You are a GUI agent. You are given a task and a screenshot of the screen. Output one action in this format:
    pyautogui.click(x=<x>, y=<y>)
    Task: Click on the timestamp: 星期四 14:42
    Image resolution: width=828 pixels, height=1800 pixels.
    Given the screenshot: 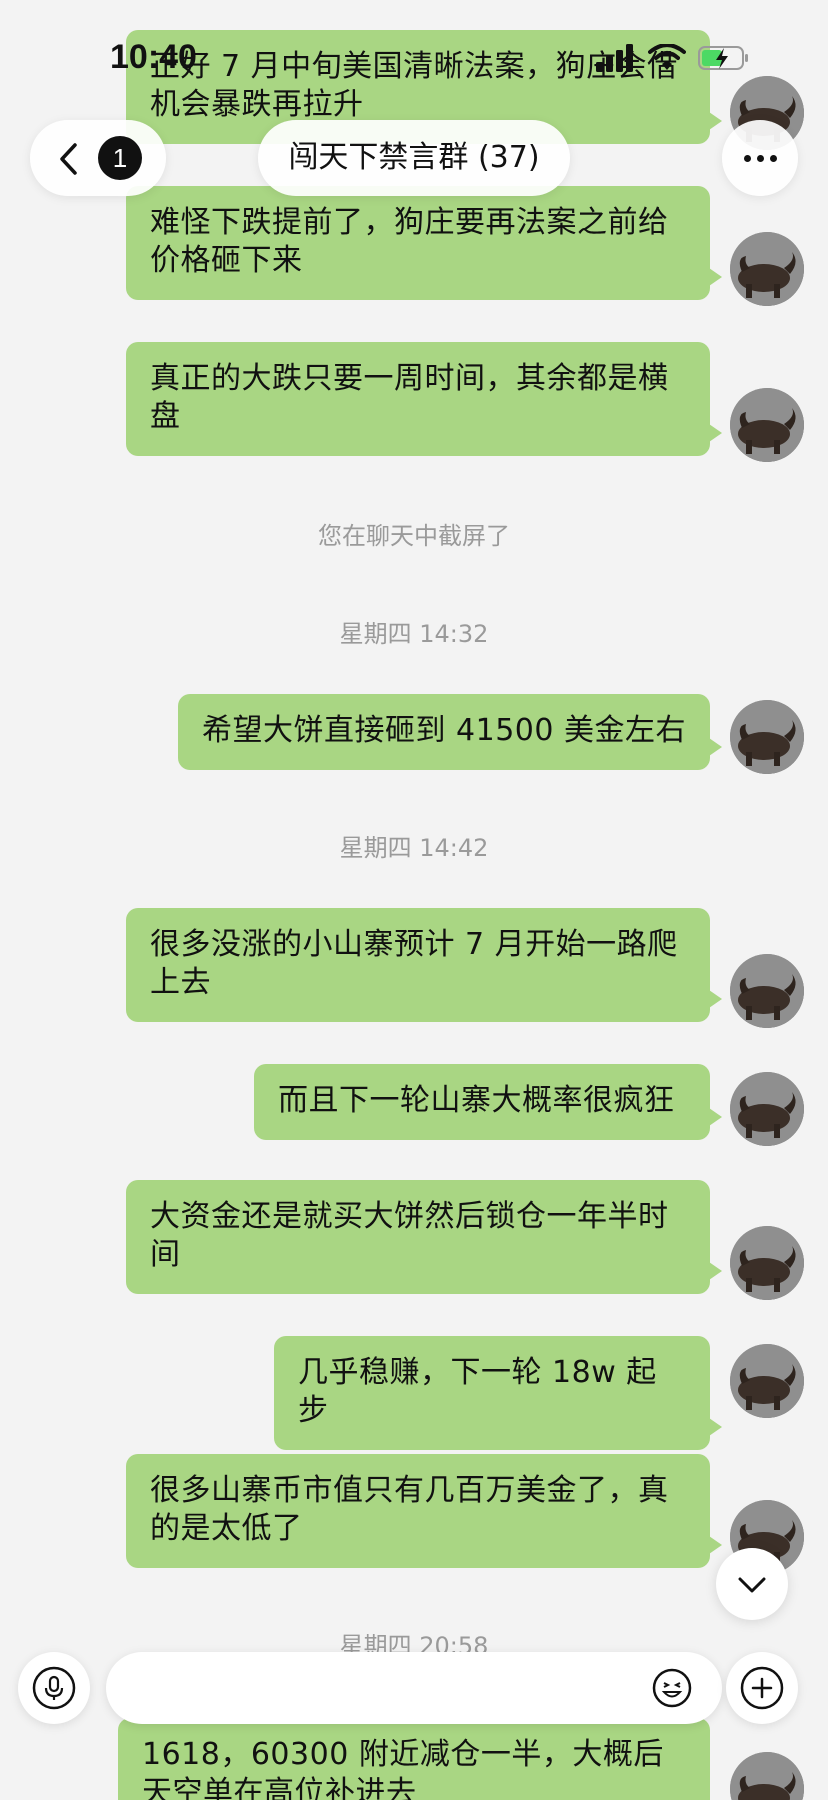 What is the action you would take?
    pyautogui.click(x=414, y=848)
    